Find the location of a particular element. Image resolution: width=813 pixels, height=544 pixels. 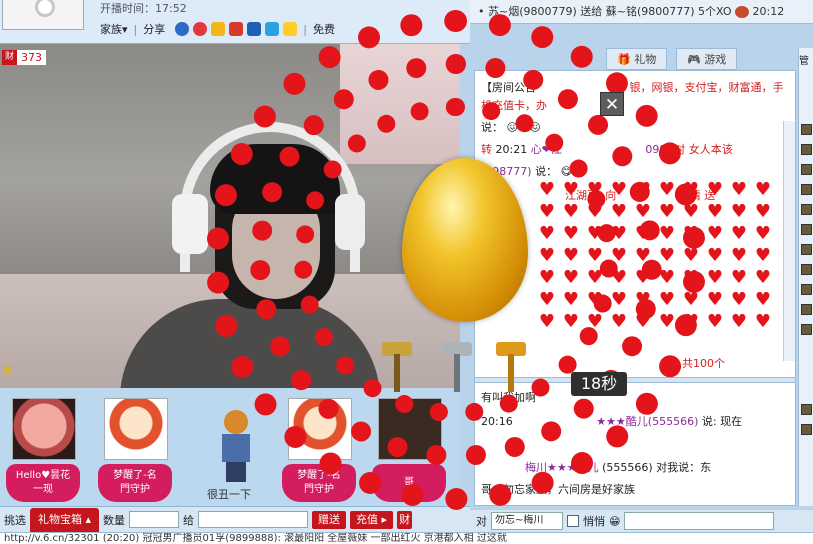

cartoon-person is located at coordinates (235, 448).